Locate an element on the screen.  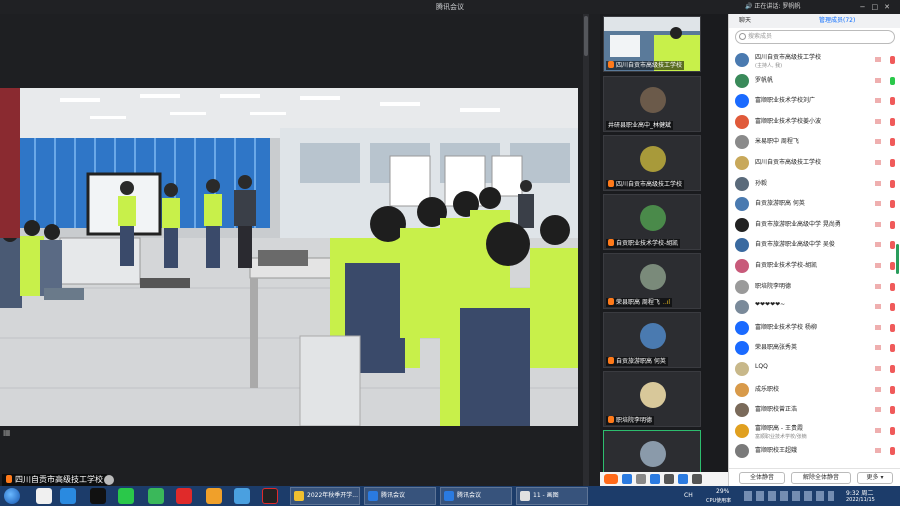
participant-row: ❤❤❤❤❤~ is located at coordinates (815, 307).